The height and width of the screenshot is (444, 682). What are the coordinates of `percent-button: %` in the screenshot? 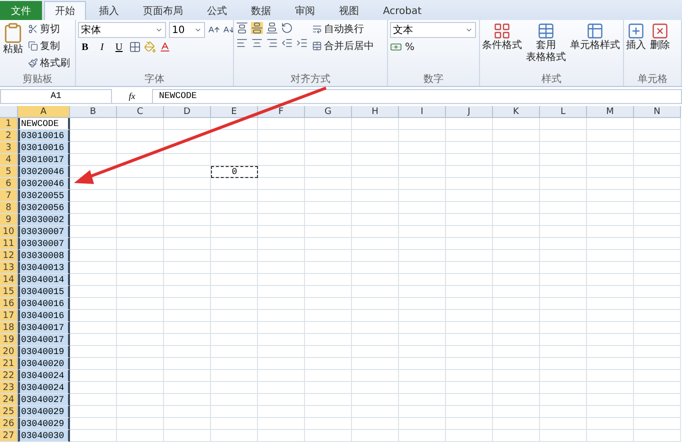 It's located at (410, 47).